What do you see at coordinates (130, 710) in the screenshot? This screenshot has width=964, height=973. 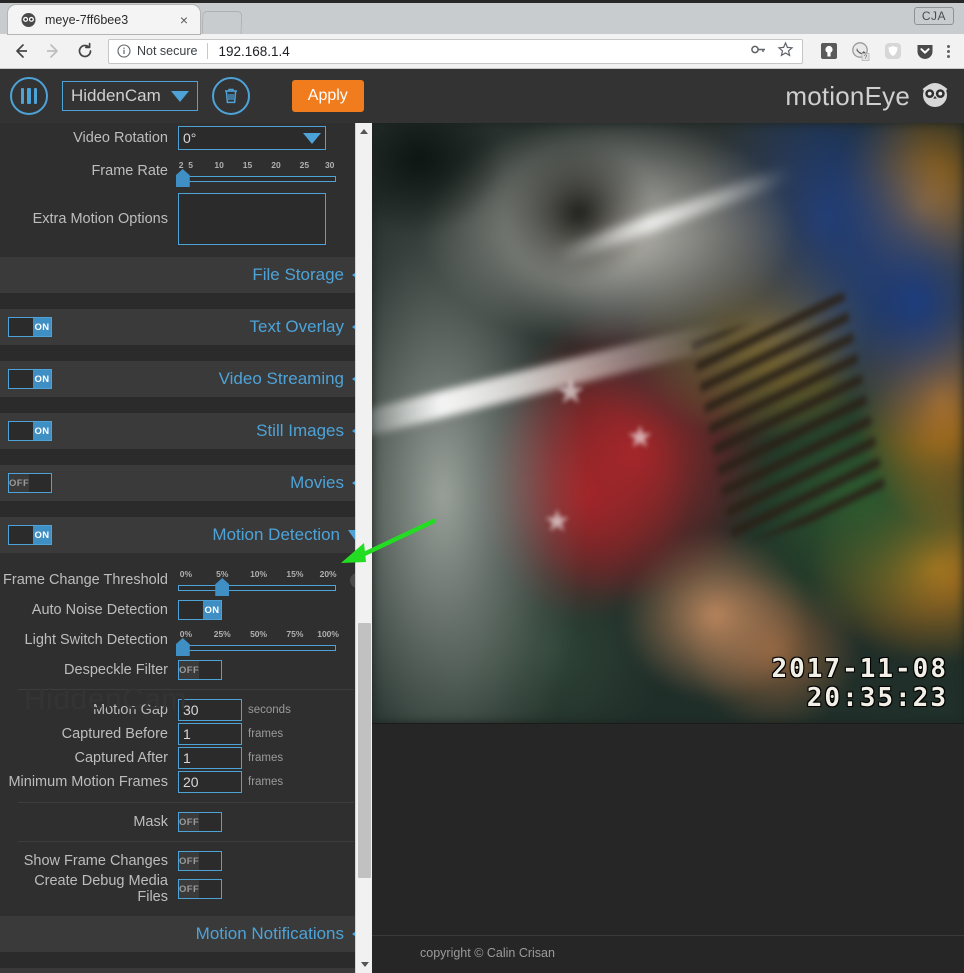 I see `motion-gap-label: Motion Gap` at bounding box center [130, 710].